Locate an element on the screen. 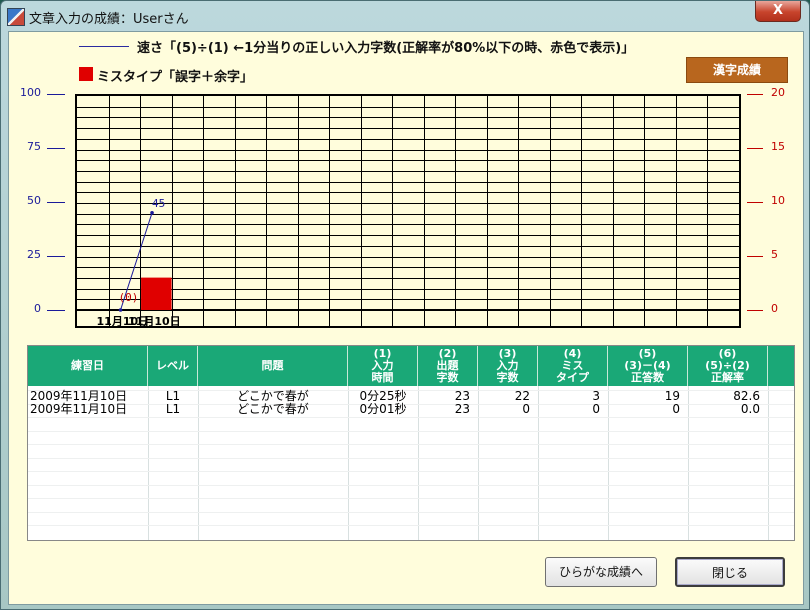  column-header: (2) 出題 字数 is located at coordinates (448, 366).